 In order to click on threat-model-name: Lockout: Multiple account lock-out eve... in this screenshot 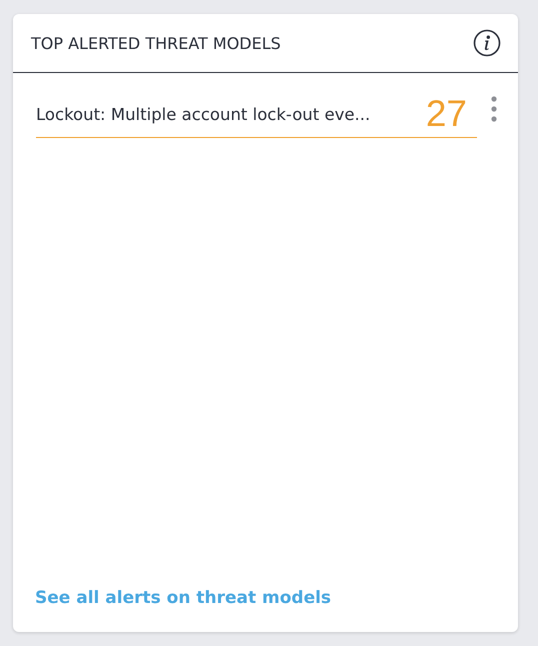, I will do `click(203, 114)`.